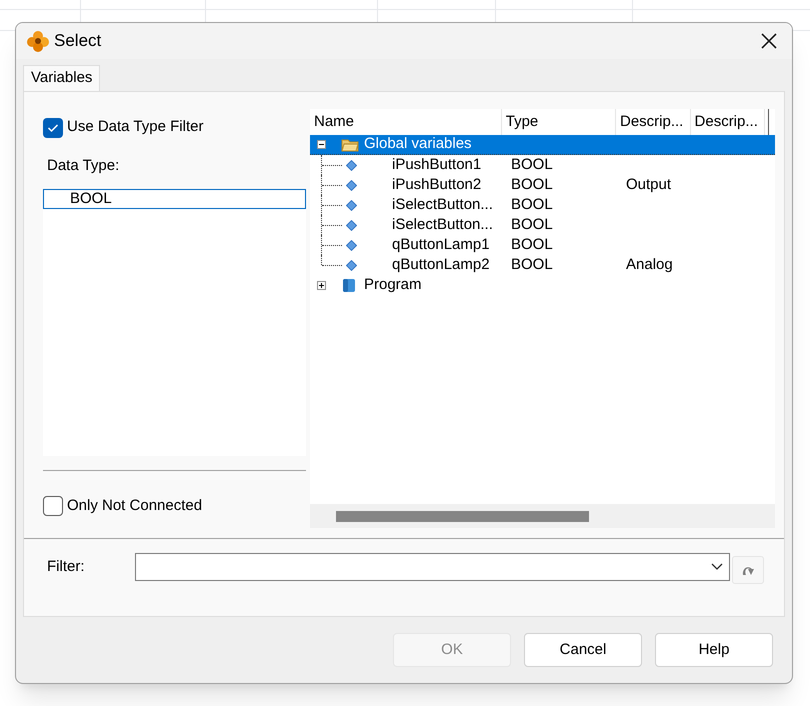 The height and width of the screenshot is (706, 810). What do you see at coordinates (583, 650) in the screenshot?
I see `dialog-button: Cancel` at bounding box center [583, 650].